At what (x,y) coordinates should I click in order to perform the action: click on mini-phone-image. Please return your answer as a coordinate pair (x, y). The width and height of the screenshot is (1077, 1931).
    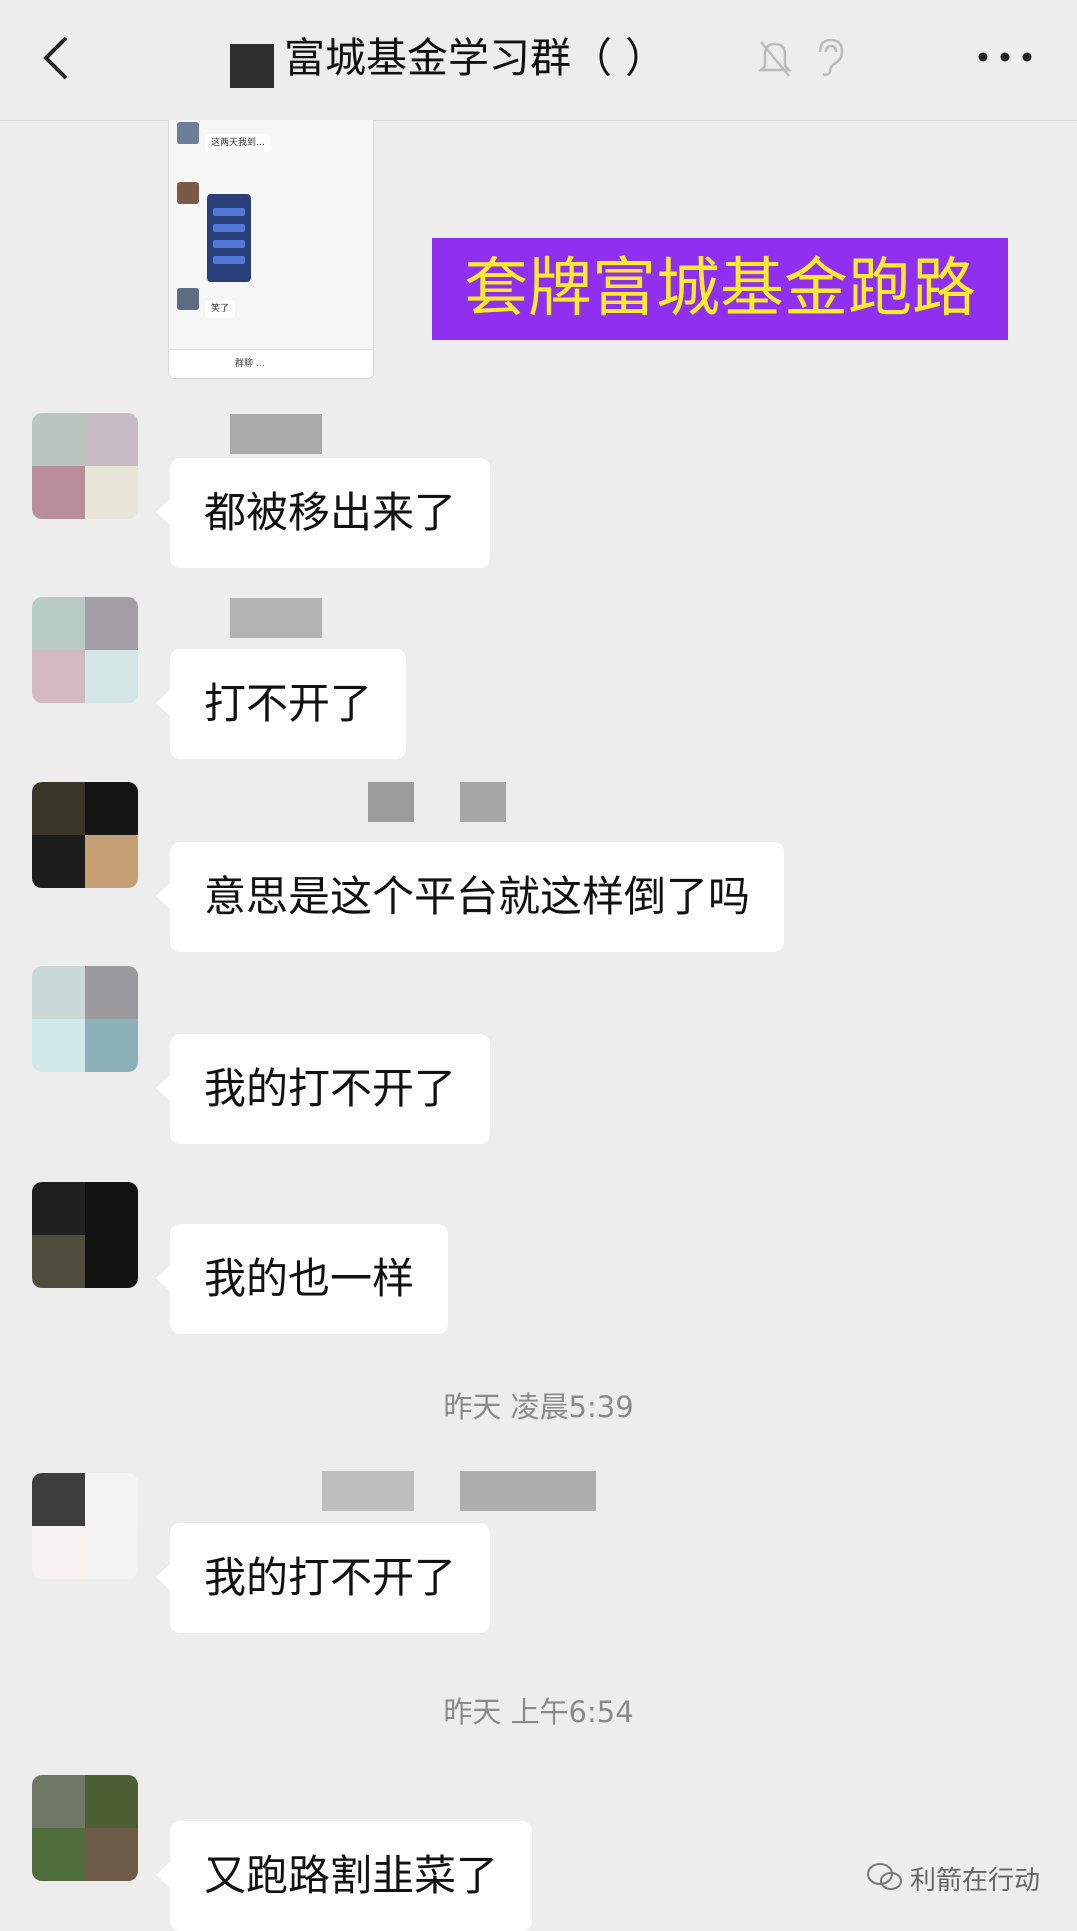
    Looking at the image, I should click on (229, 238).